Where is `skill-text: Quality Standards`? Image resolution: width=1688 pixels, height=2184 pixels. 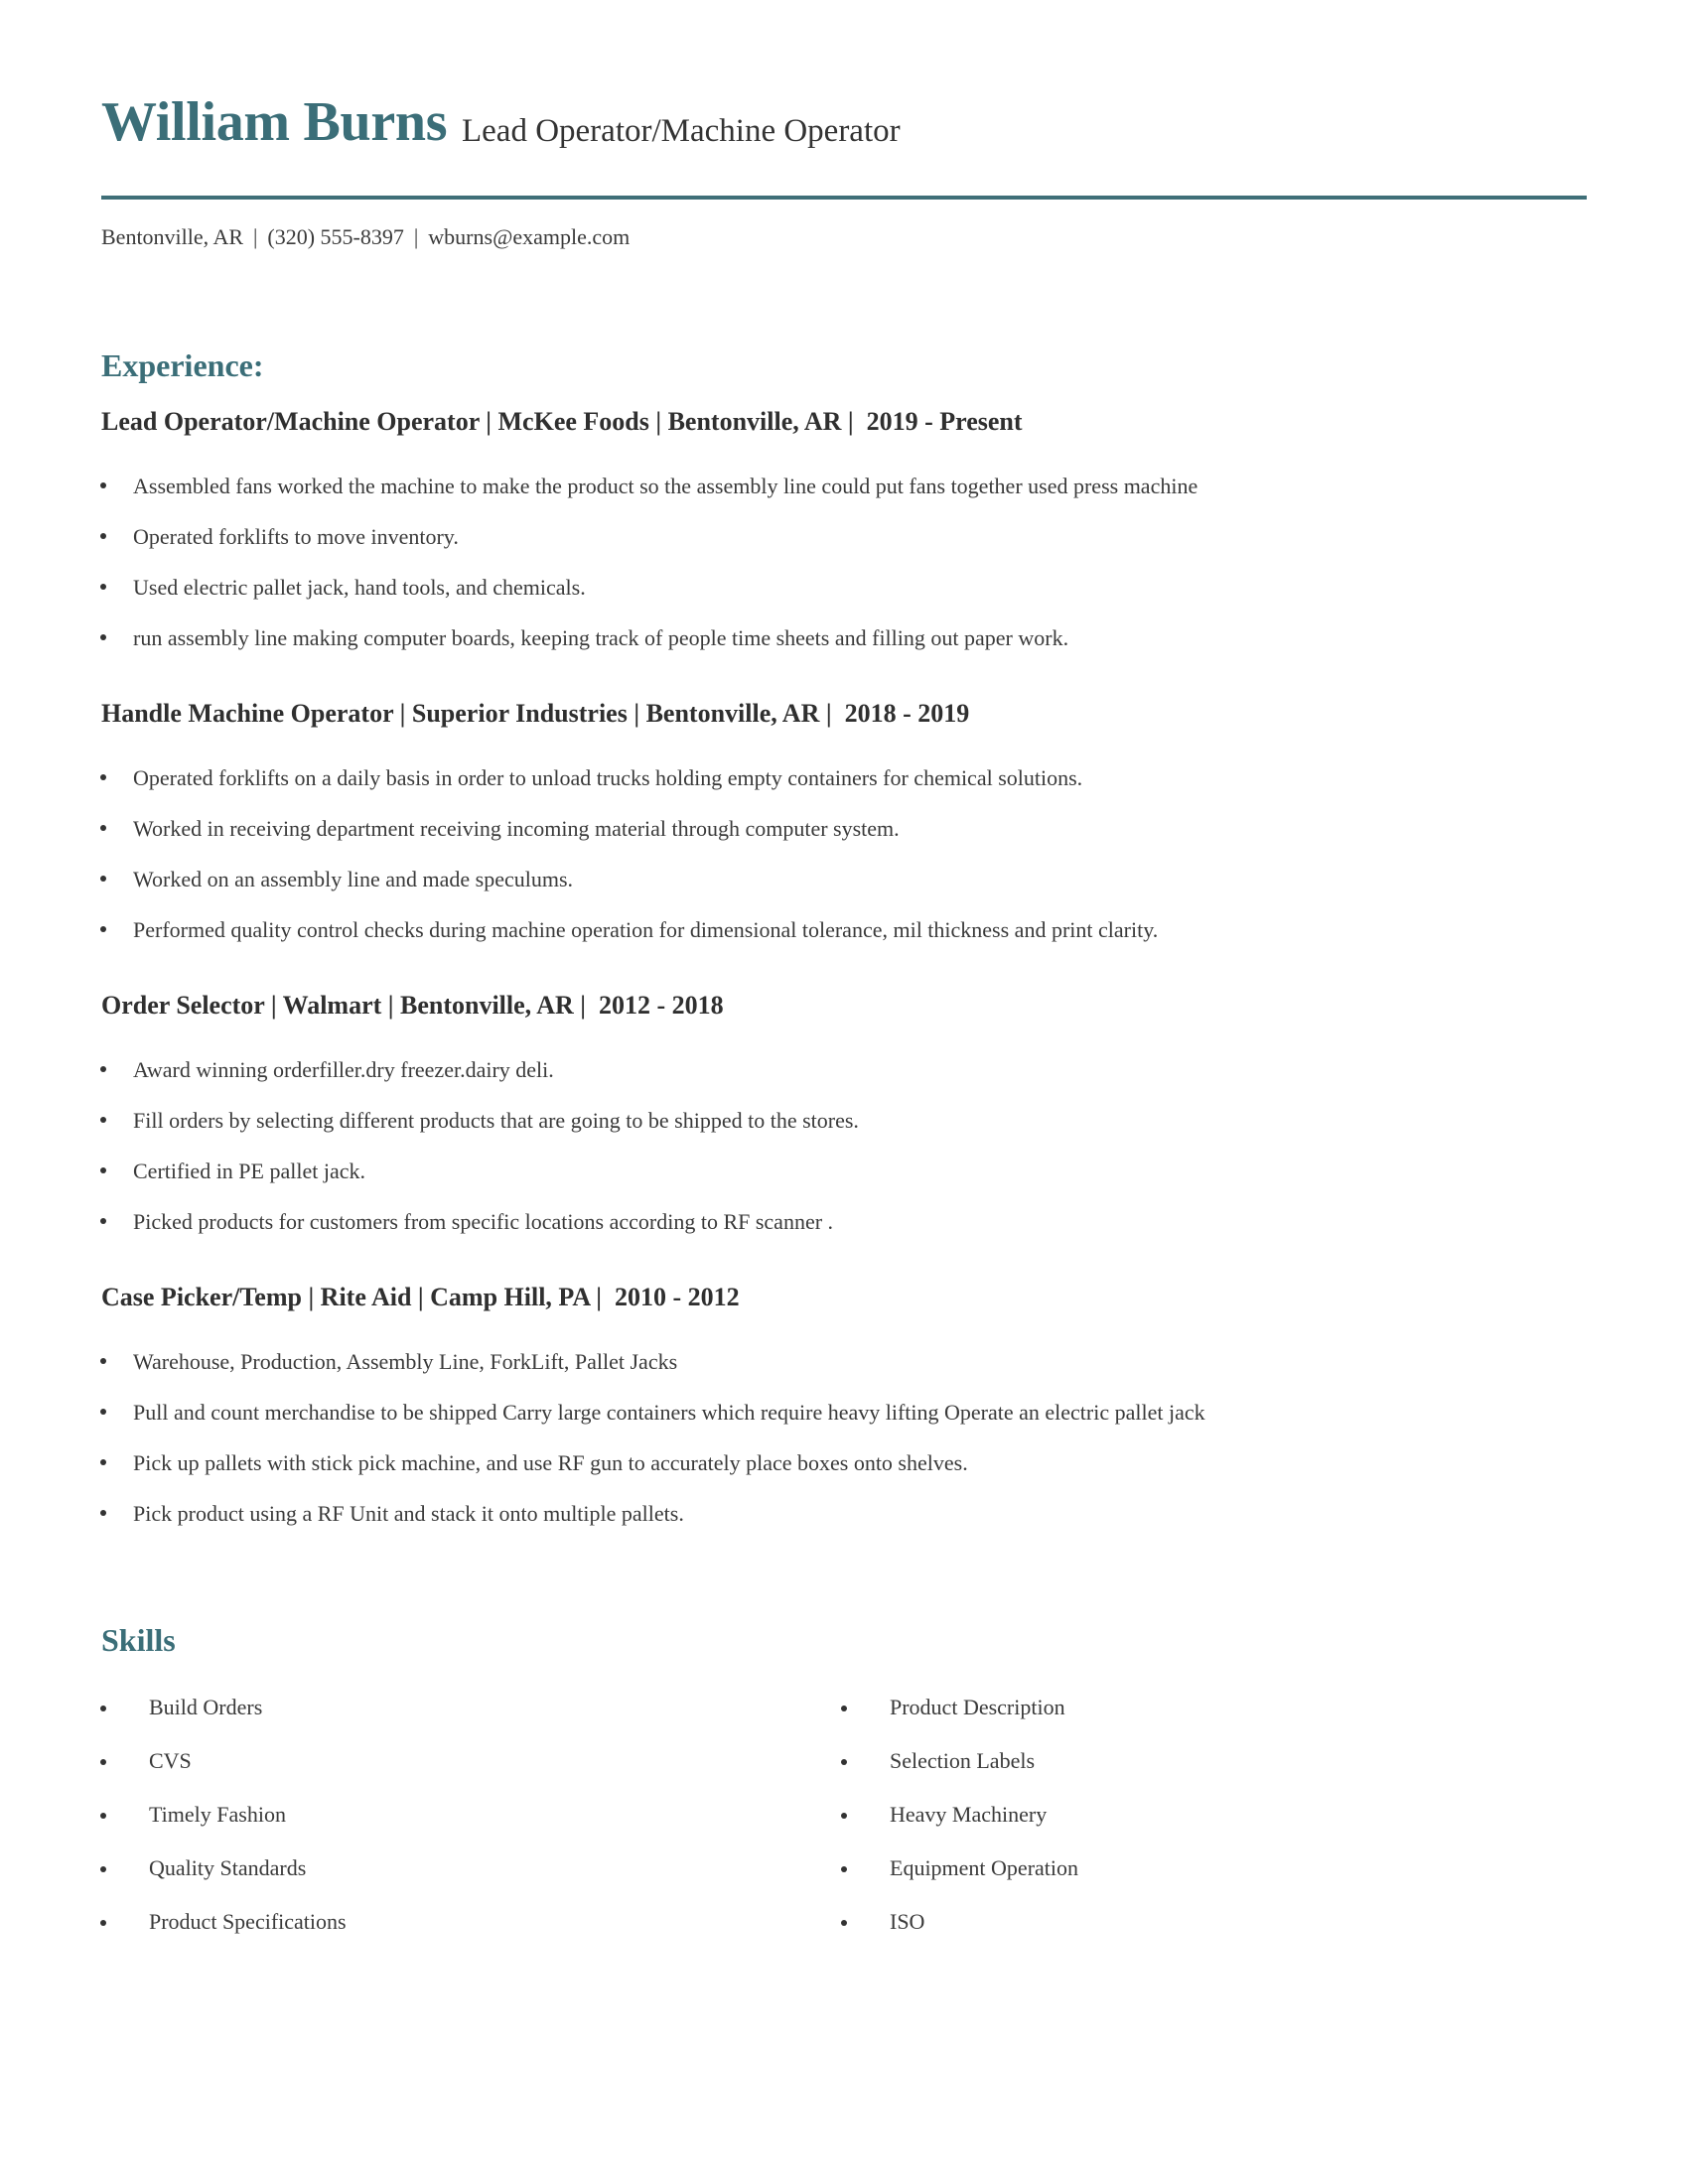
skill-text: Quality Standards is located at coordinates (228, 1867).